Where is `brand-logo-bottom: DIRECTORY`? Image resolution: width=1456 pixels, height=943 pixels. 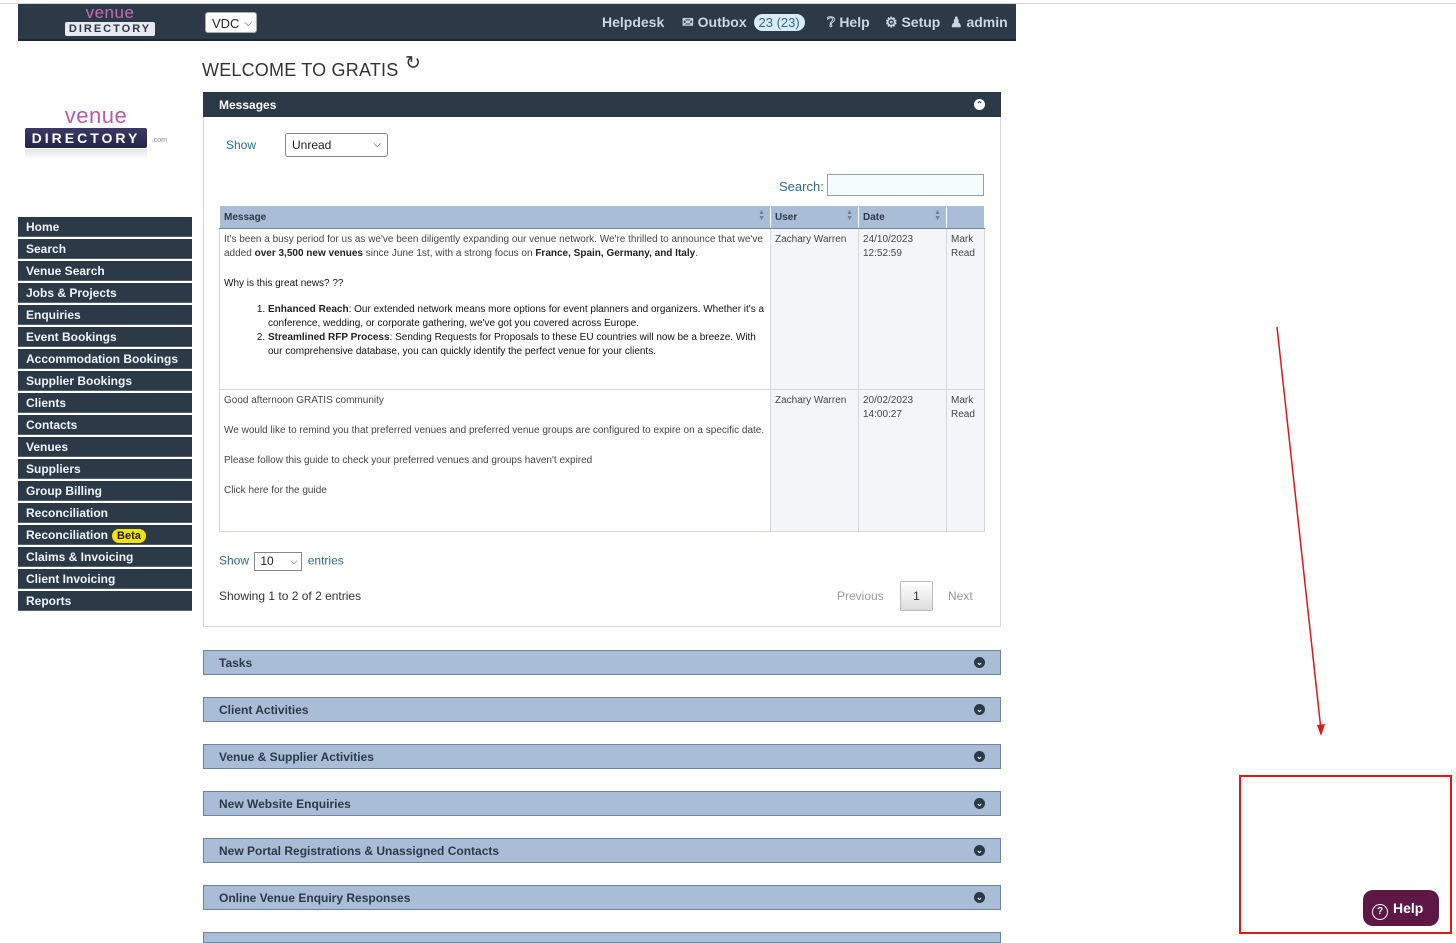 brand-logo-bottom: DIRECTORY is located at coordinates (110, 29).